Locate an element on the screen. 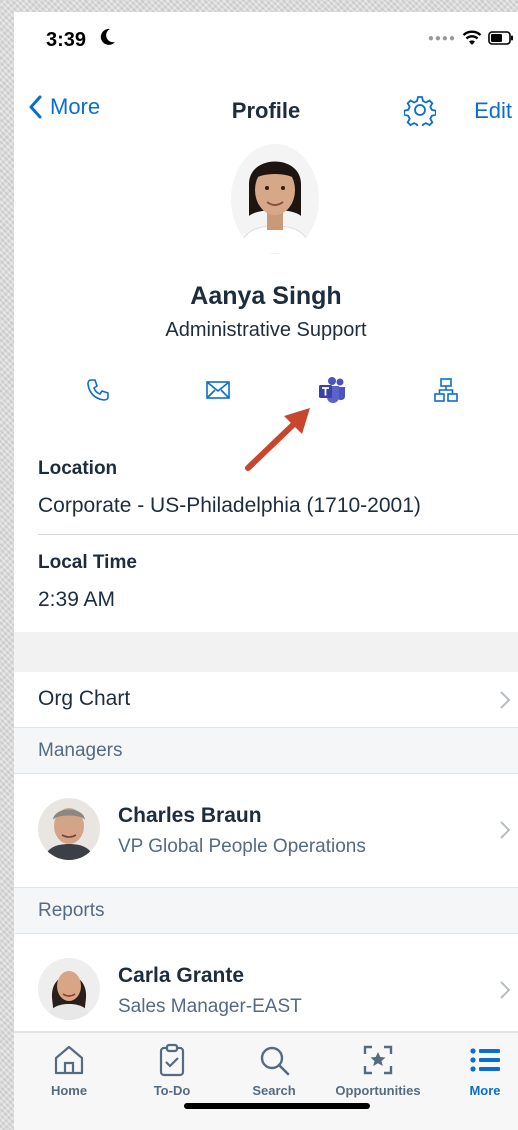 The image size is (518, 1130). tab-opportunities-label: Opportunities is located at coordinates (378, 1090).